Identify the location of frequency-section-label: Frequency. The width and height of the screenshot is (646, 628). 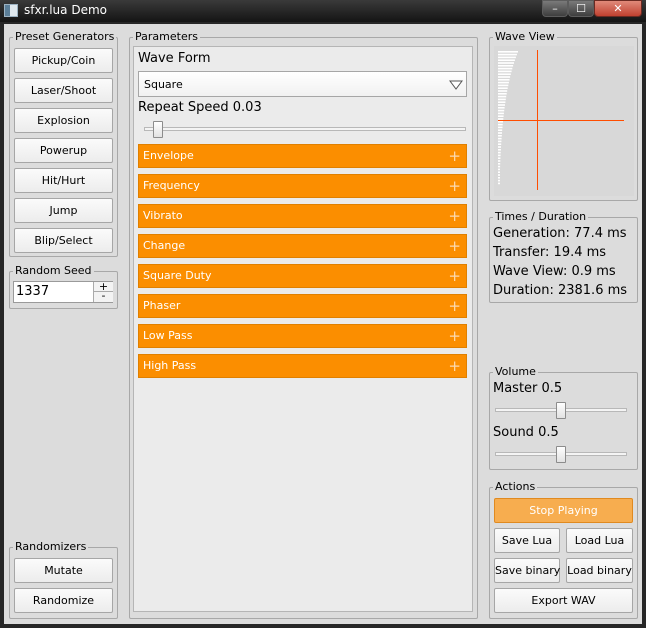
(171, 185).